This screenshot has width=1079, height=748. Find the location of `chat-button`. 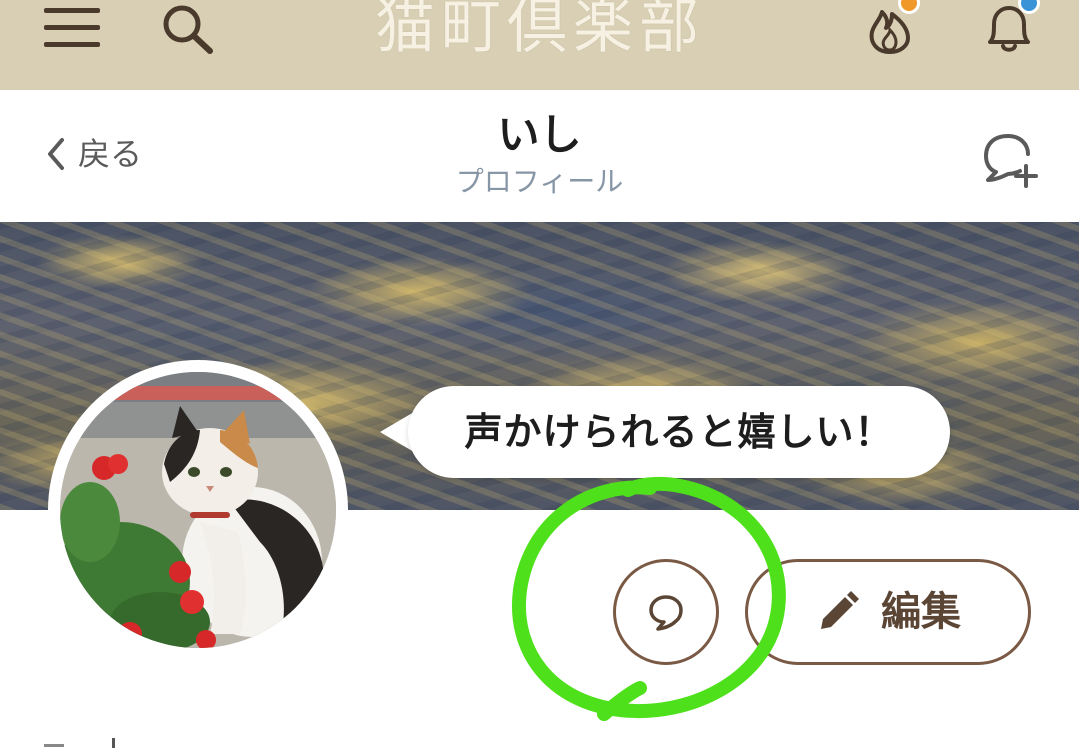

chat-button is located at coordinates (666, 612).